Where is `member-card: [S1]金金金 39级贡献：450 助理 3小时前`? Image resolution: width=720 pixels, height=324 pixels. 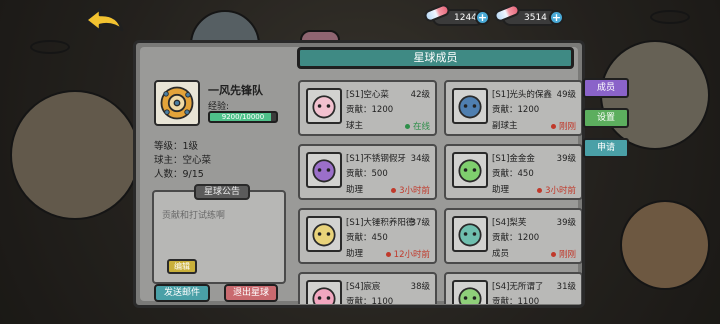 member-card: [S1]金金金 39级贡献：450 助理 3小时前 is located at coordinates (513, 172).